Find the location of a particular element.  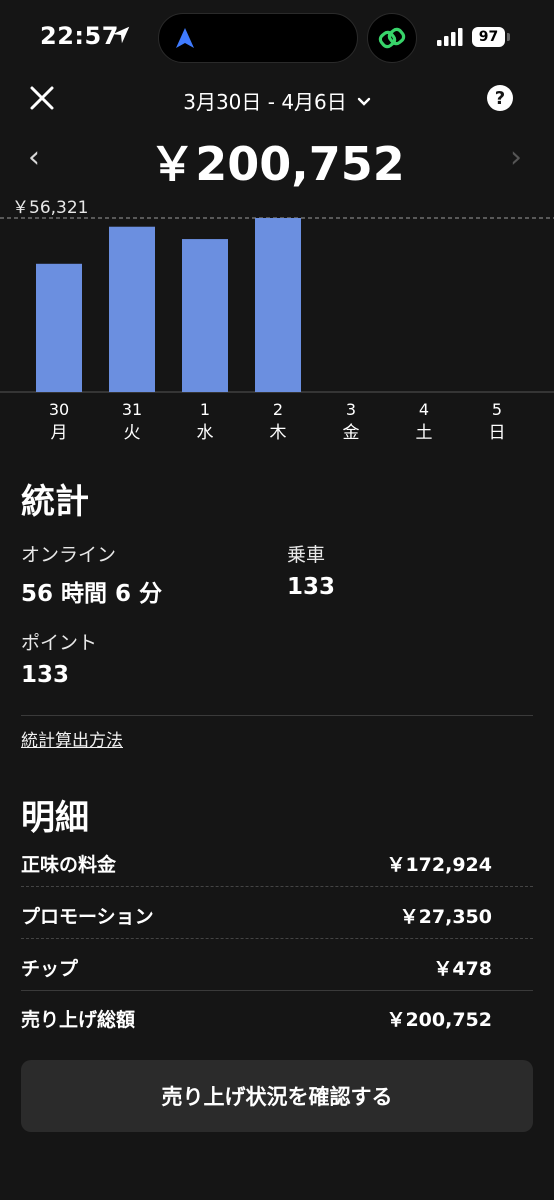

chart-day-label: 4 is located at coordinates (424, 409).